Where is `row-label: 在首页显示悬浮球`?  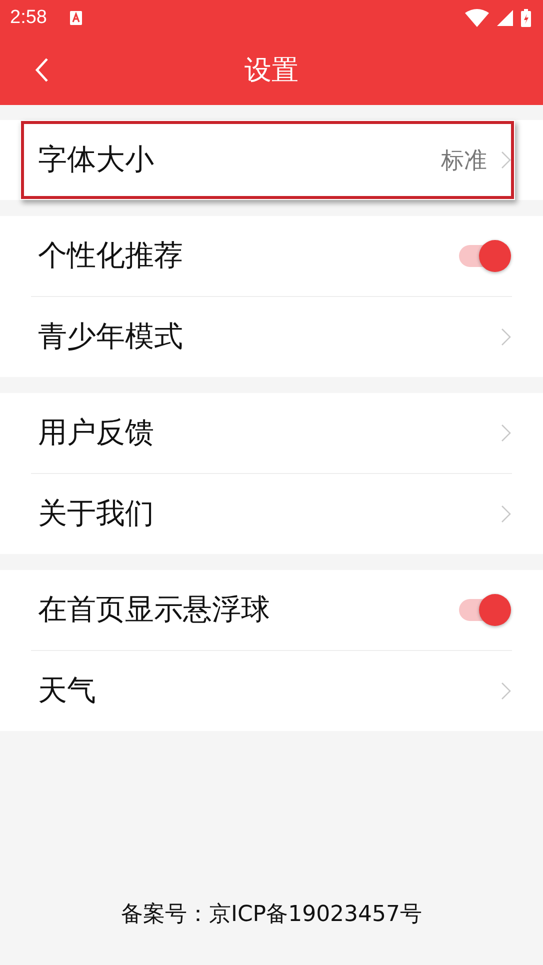
row-label: 在首页显示悬浮球 is located at coordinates (154, 609).